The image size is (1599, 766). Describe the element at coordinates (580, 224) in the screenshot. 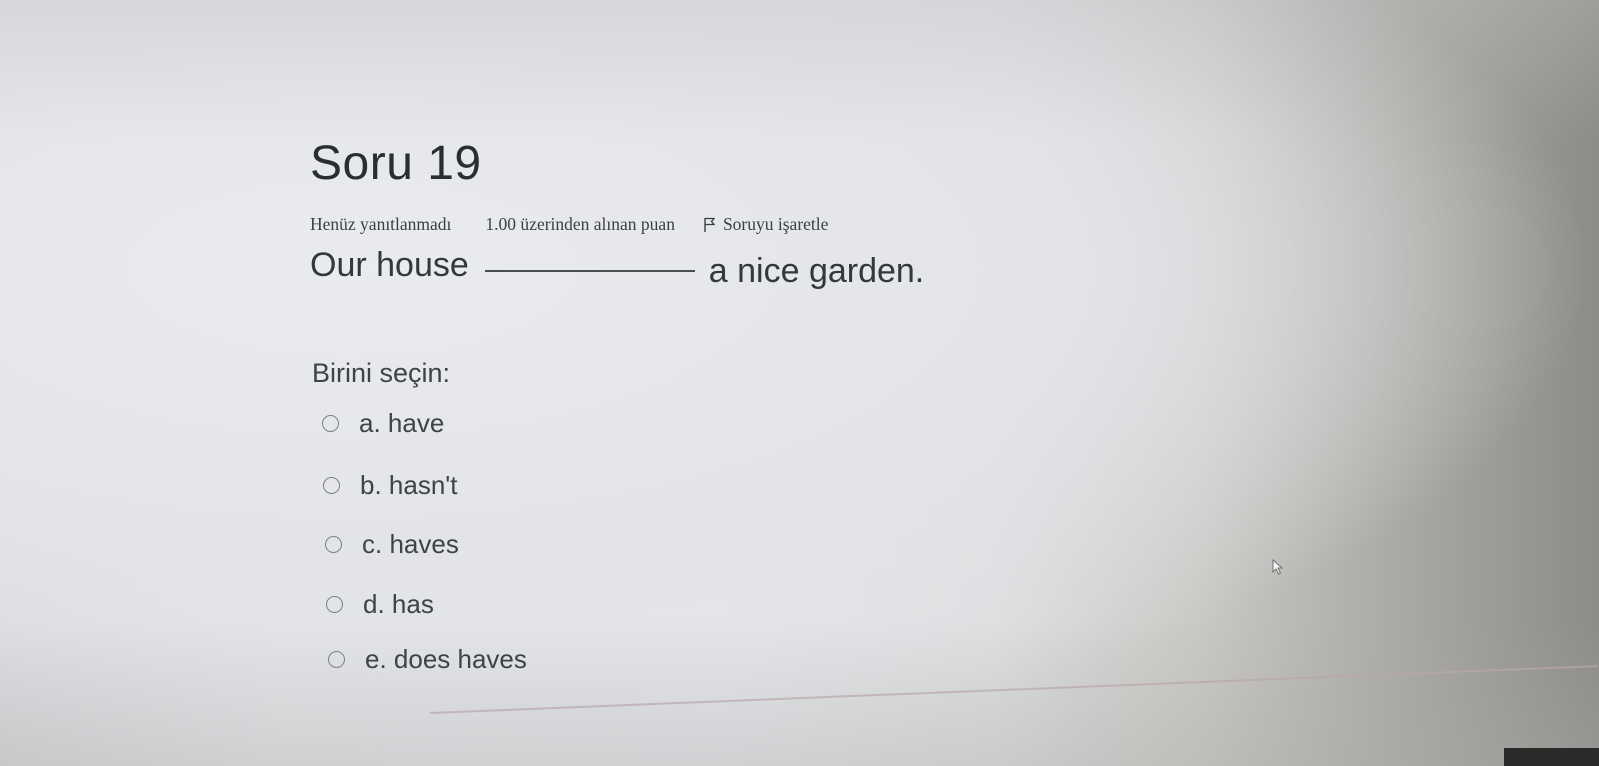

I see `question-grade: 1.00 üzerinden alınan puan` at that location.